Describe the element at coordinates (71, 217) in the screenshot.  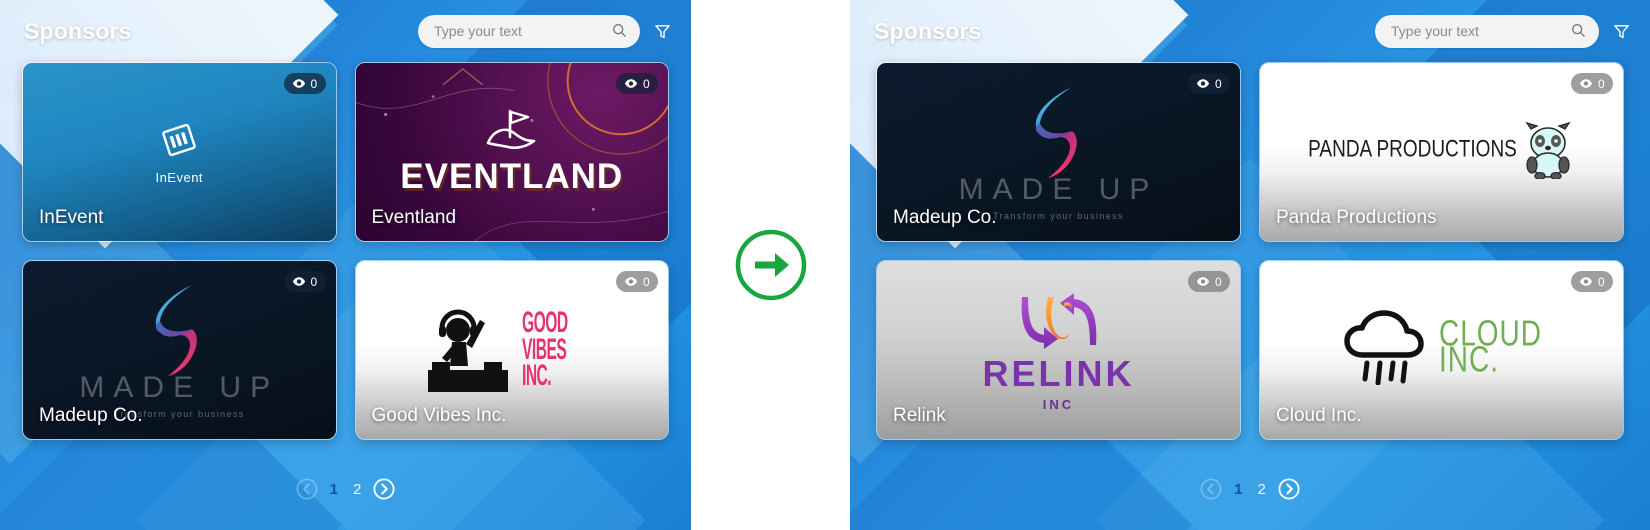
I see `card-title: InEvent` at that location.